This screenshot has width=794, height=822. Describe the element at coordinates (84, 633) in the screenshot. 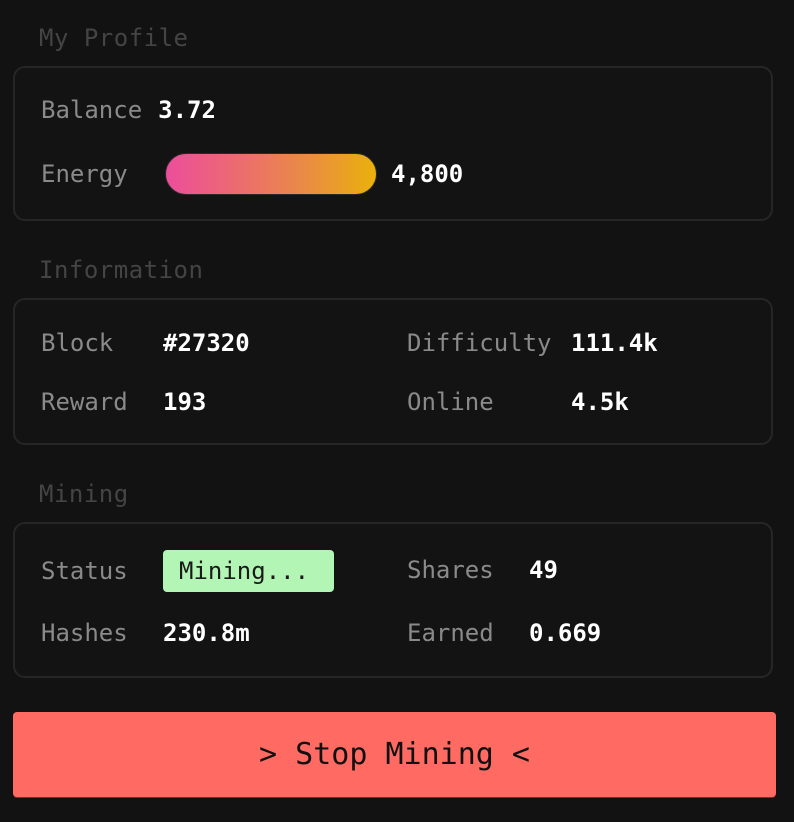

I see `hashes-label: Hashes` at that location.